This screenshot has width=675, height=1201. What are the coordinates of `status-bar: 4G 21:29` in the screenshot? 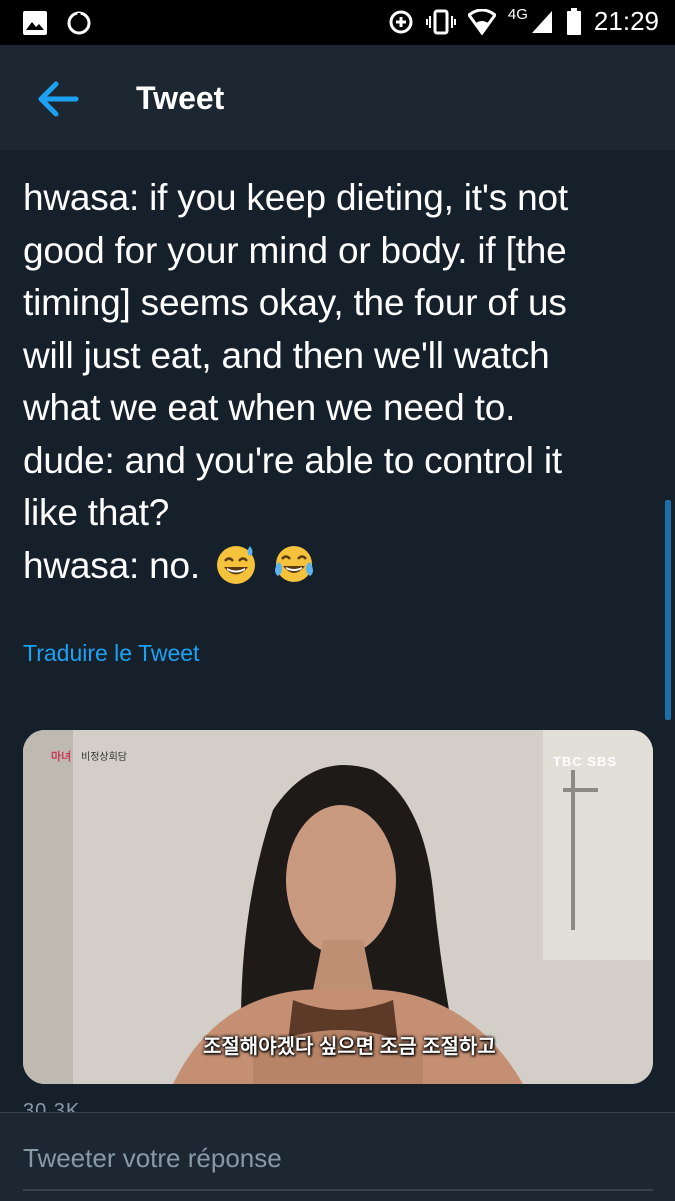 It's located at (337, 22).